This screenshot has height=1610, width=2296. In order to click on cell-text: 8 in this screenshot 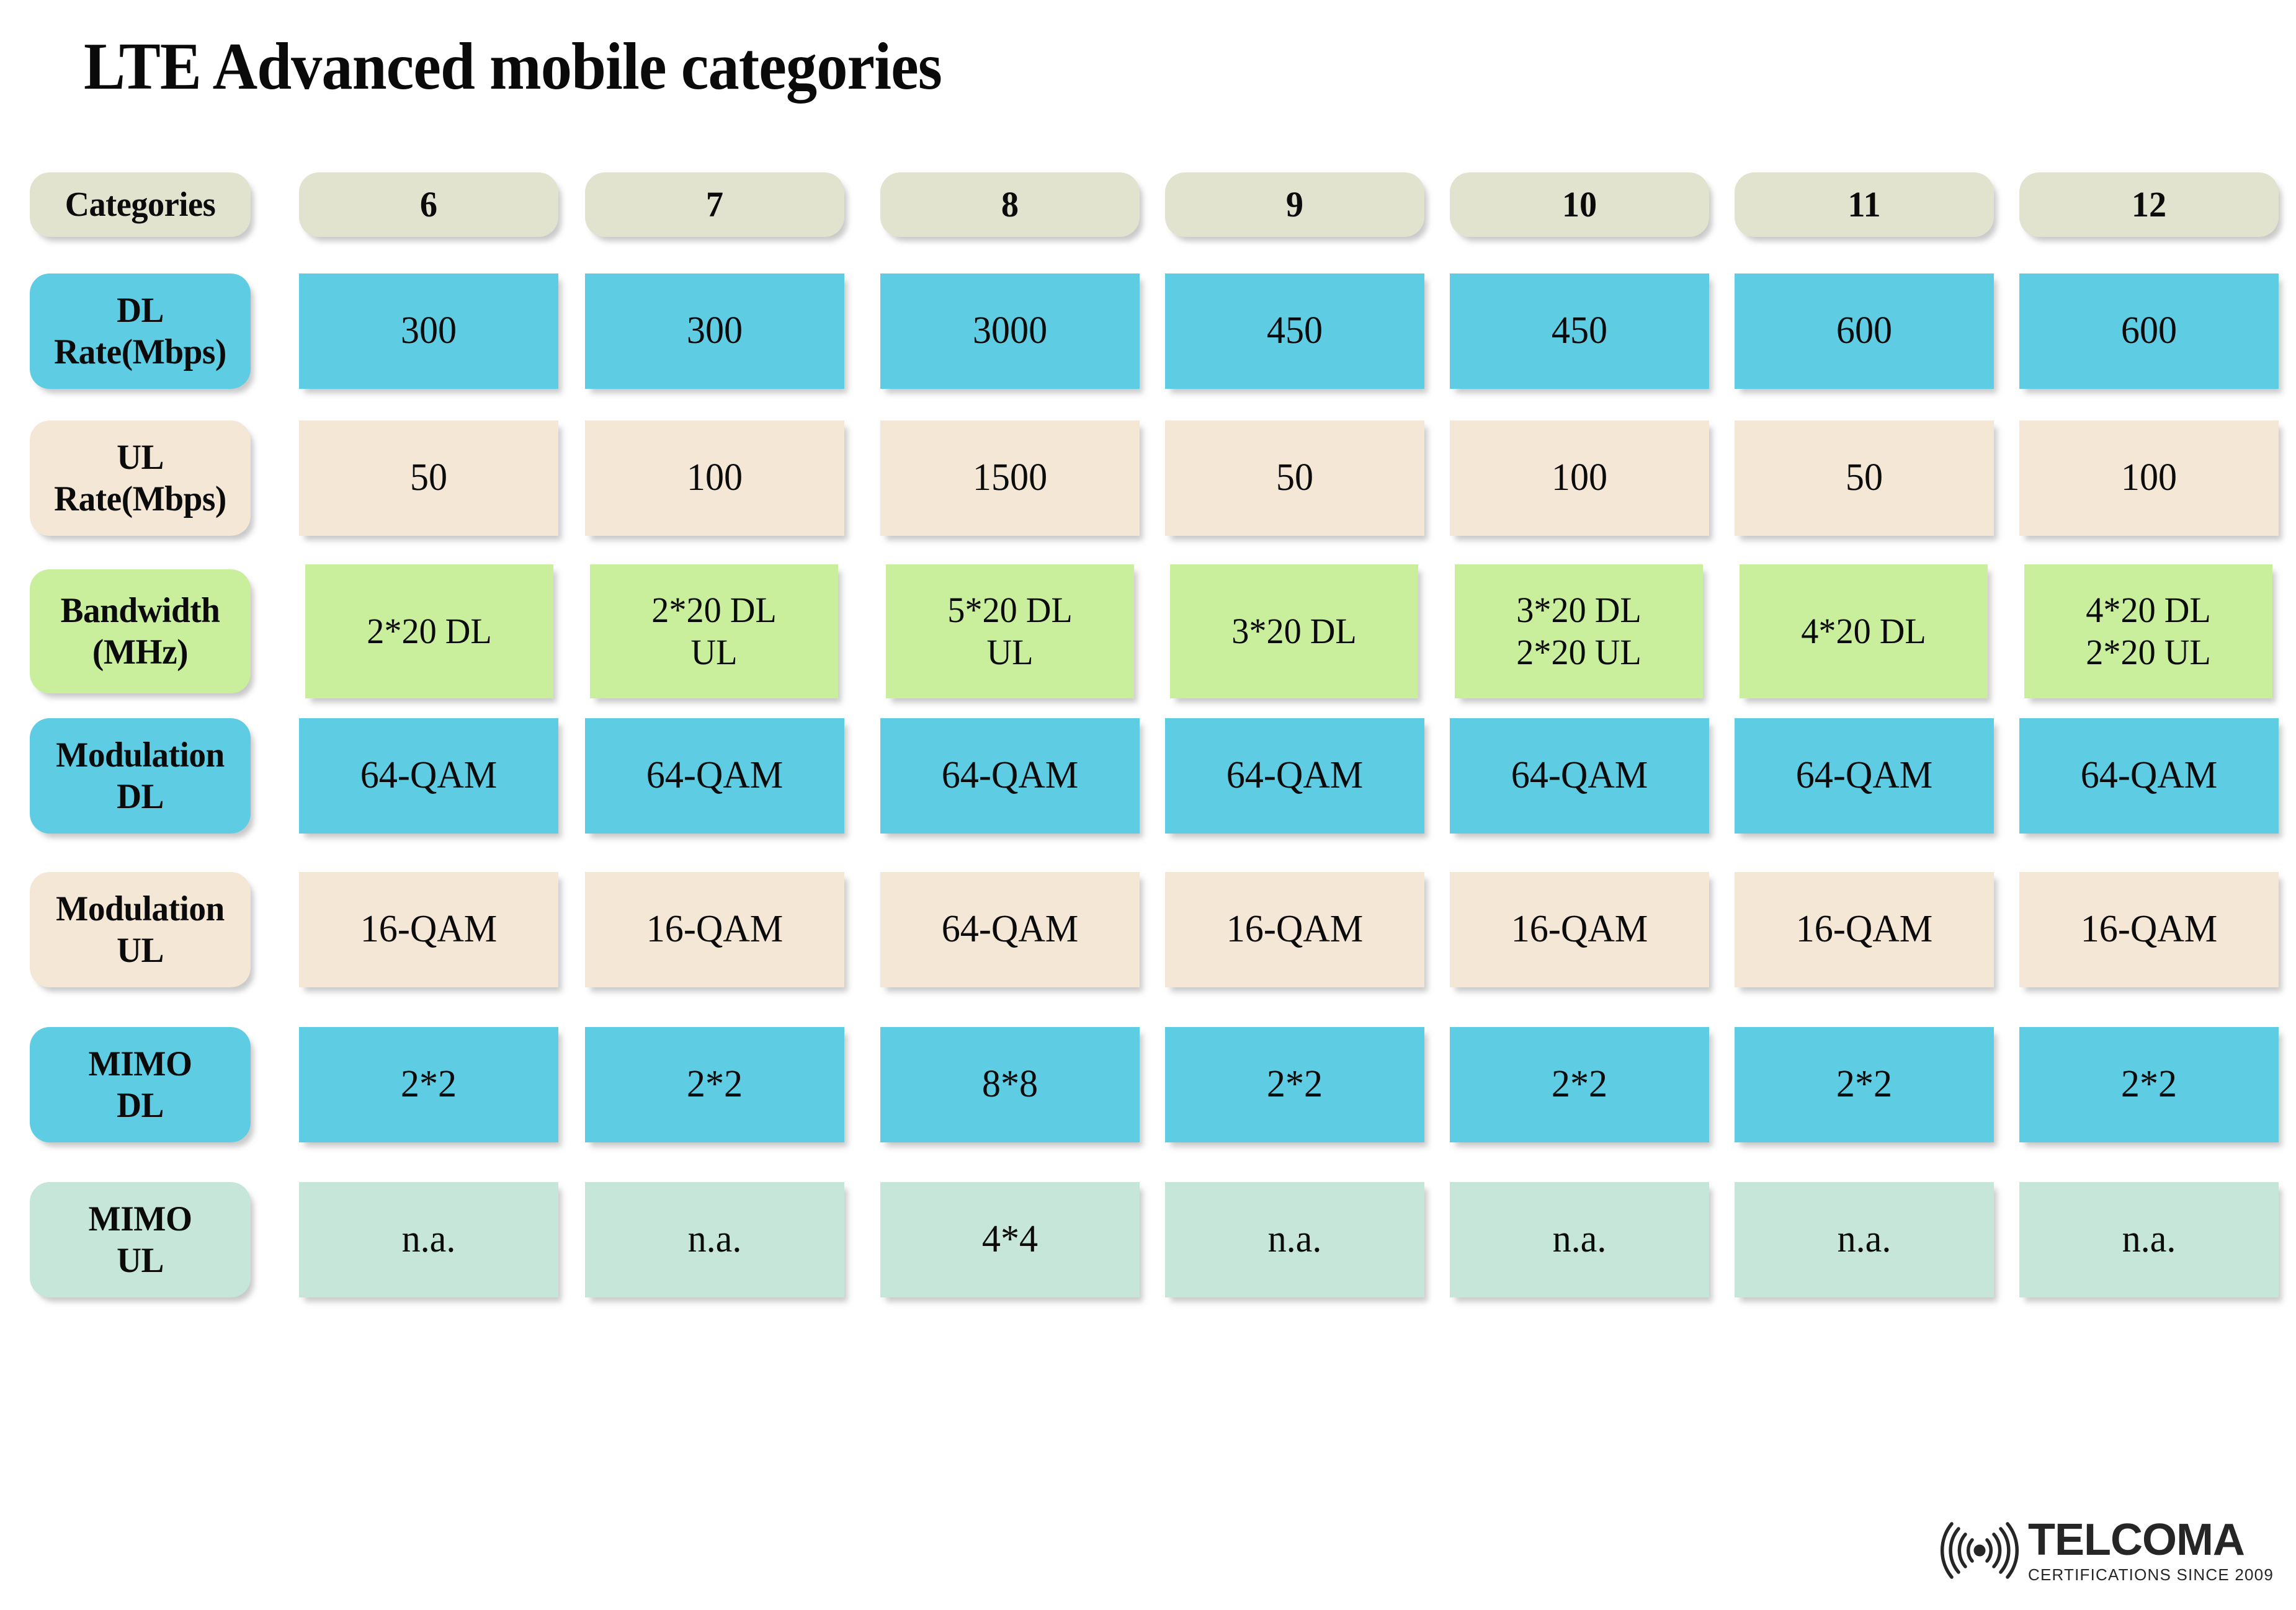, I will do `click(1010, 204)`.